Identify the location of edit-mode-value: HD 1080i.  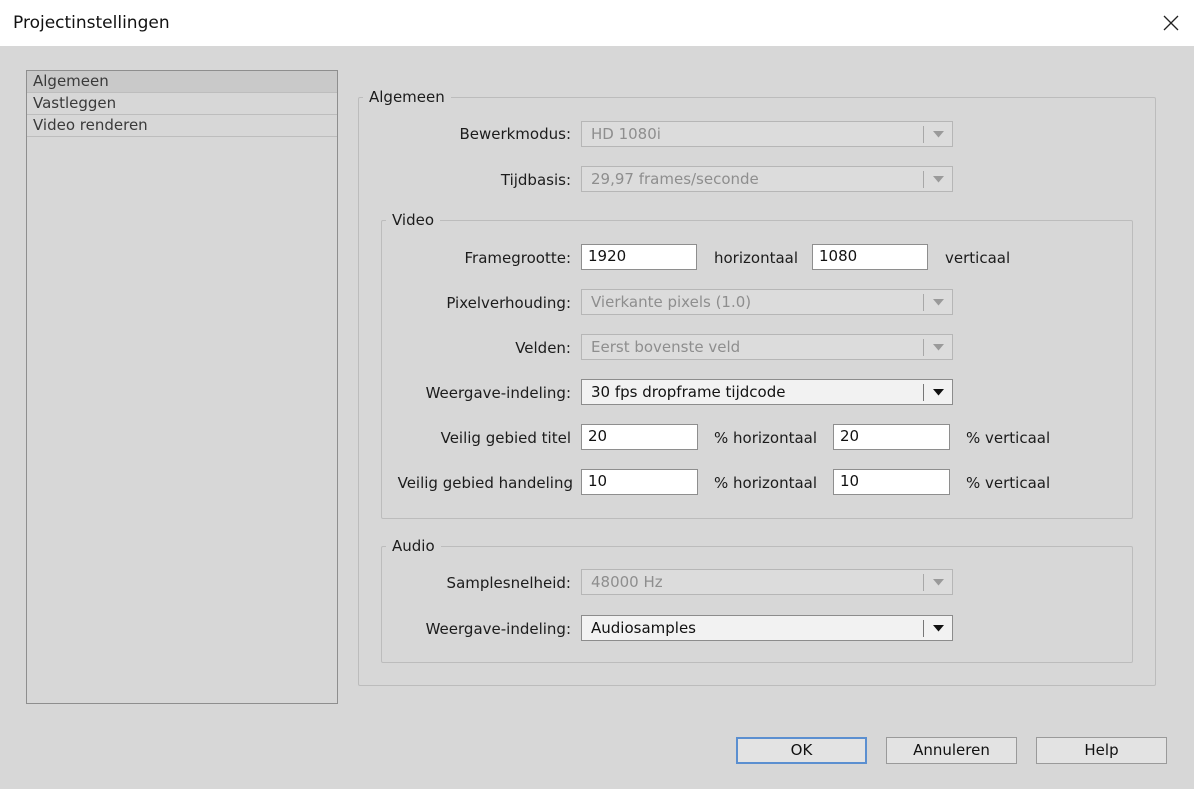
(626, 134).